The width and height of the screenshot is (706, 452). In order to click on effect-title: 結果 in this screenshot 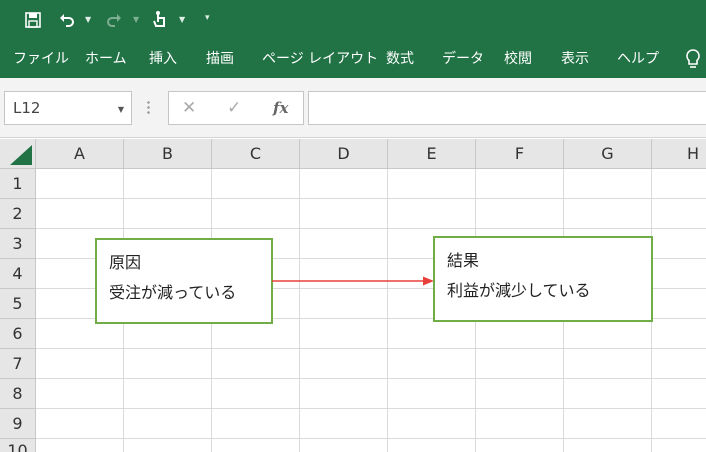, I will do `click(463, 260)`.